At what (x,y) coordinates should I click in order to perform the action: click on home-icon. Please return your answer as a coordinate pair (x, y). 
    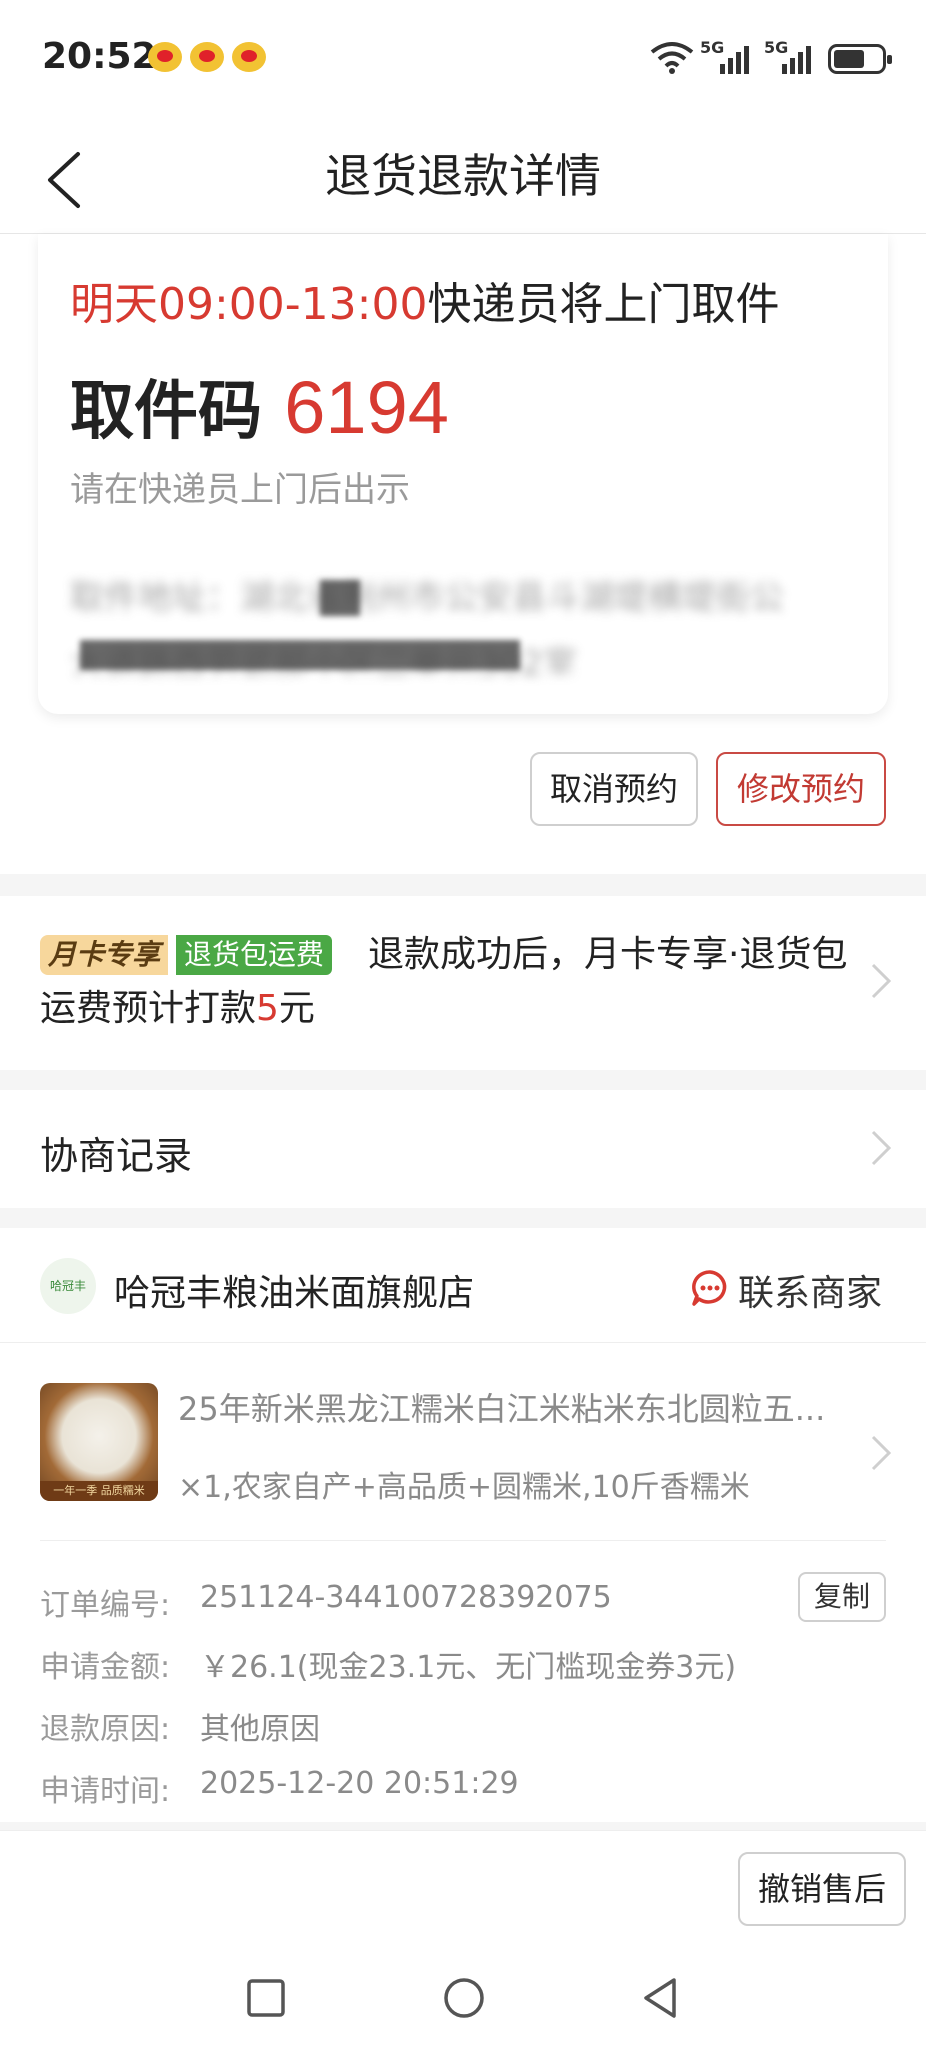
    Looking at the image, I should click on (464, 1998).